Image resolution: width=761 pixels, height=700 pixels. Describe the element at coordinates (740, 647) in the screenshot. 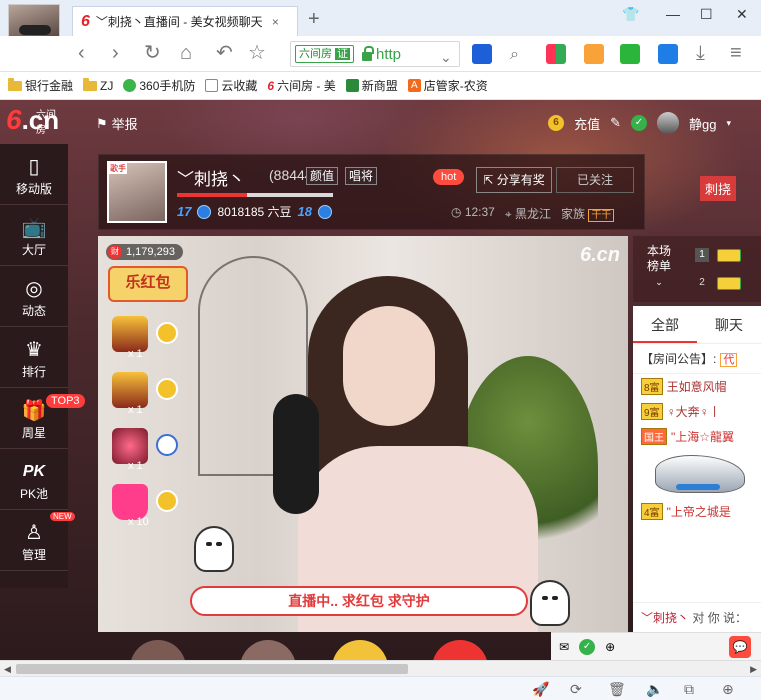

I see `send-message-icon: 💬` at that location.